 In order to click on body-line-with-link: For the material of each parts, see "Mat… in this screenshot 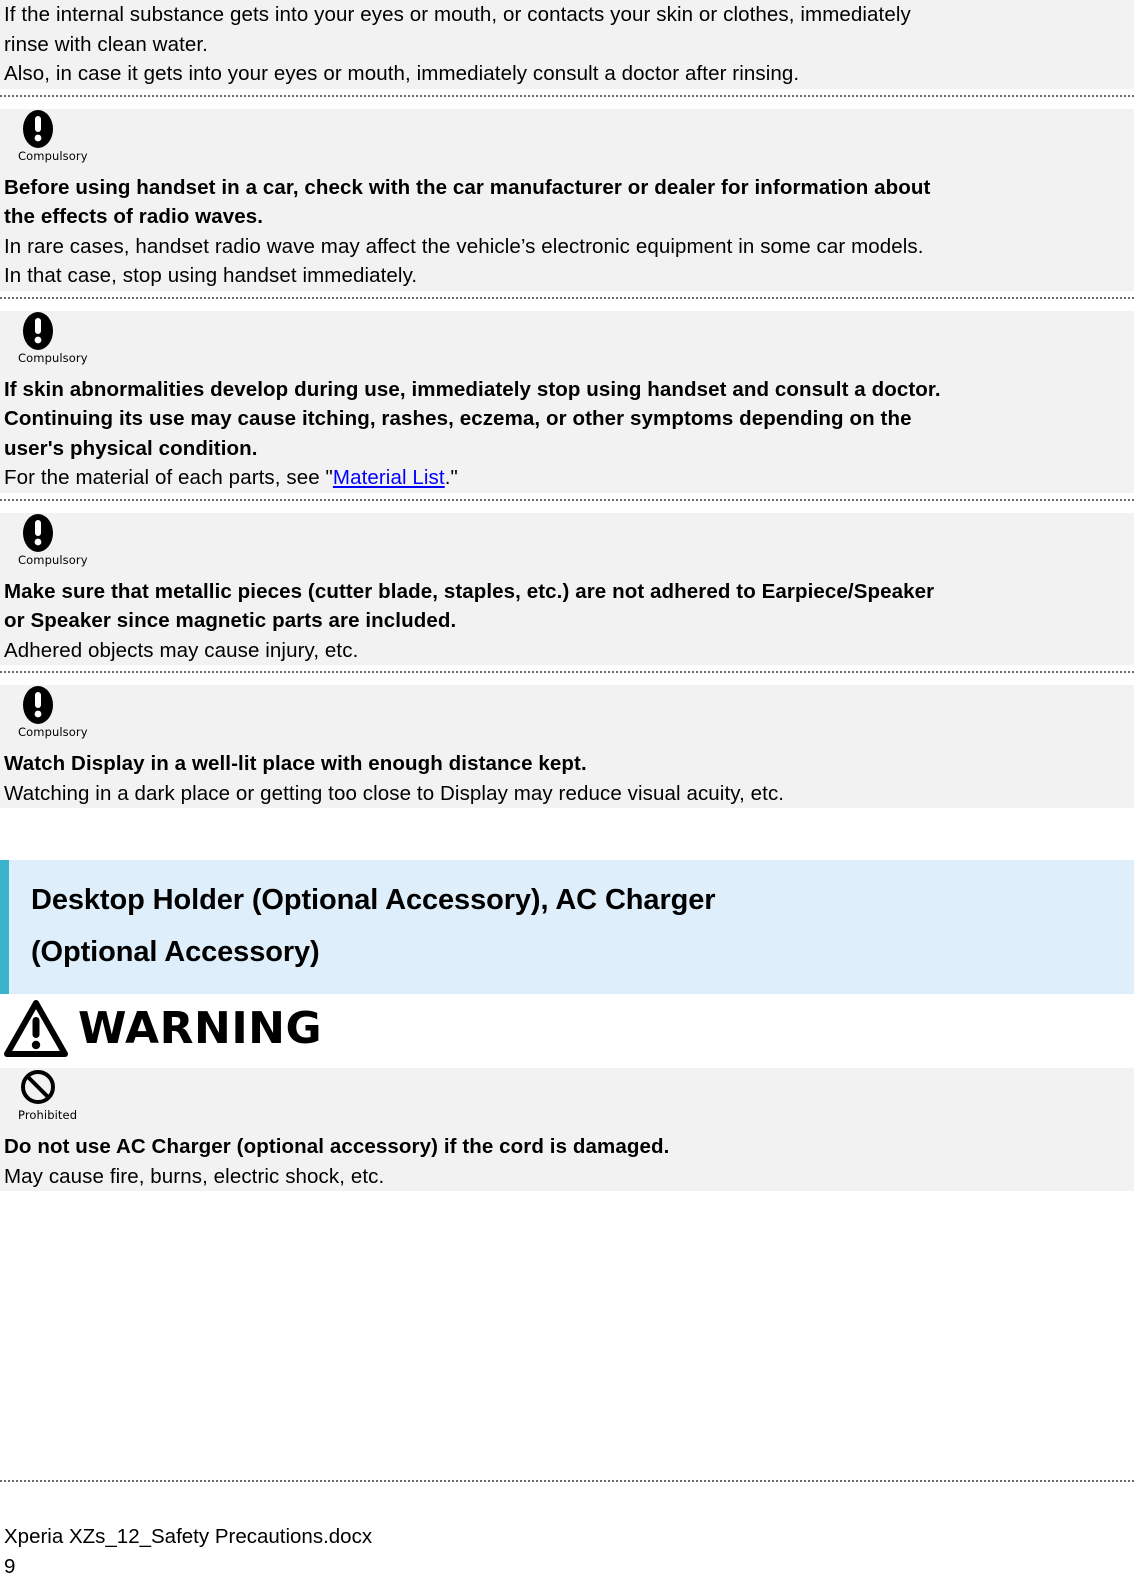, I will do `click(566, 478)`.